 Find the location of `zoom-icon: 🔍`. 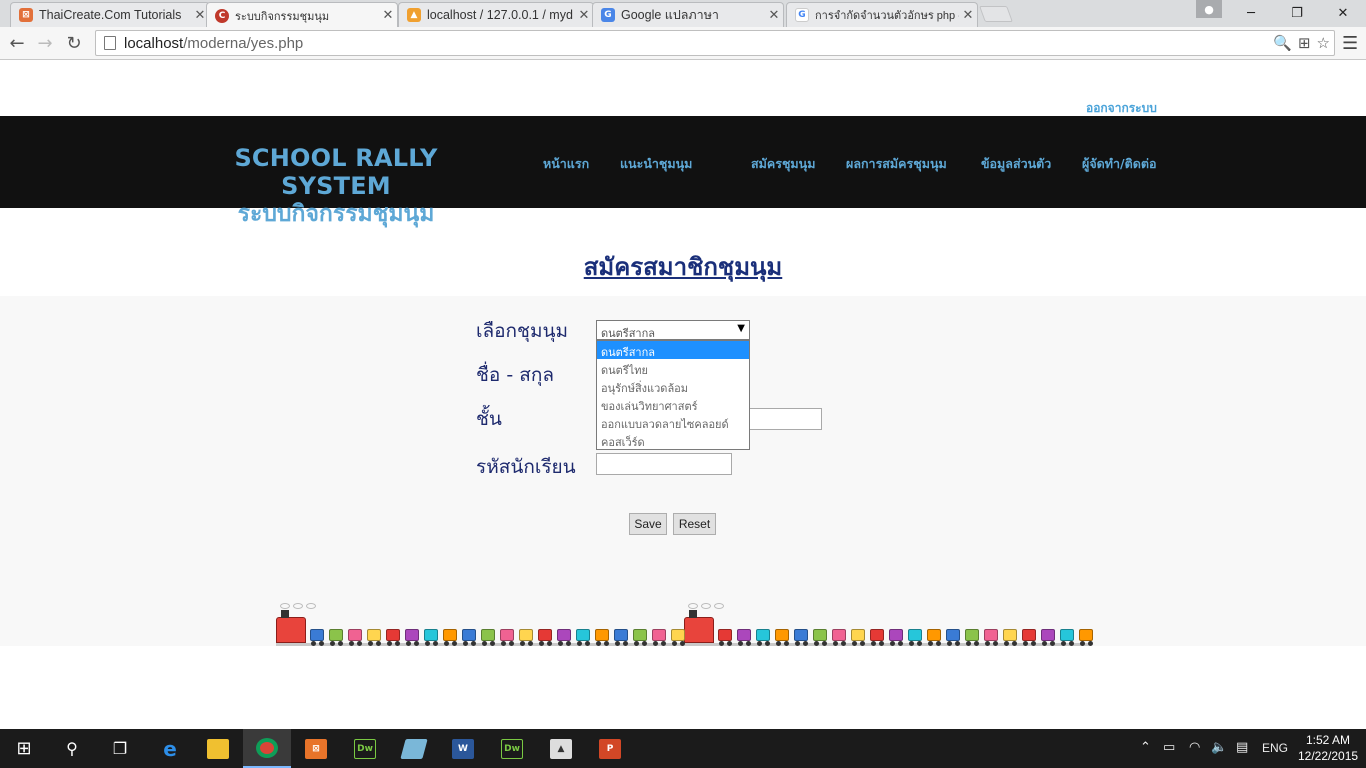

zoom-icon: 🔍 is located at coordinates (1282, 43).